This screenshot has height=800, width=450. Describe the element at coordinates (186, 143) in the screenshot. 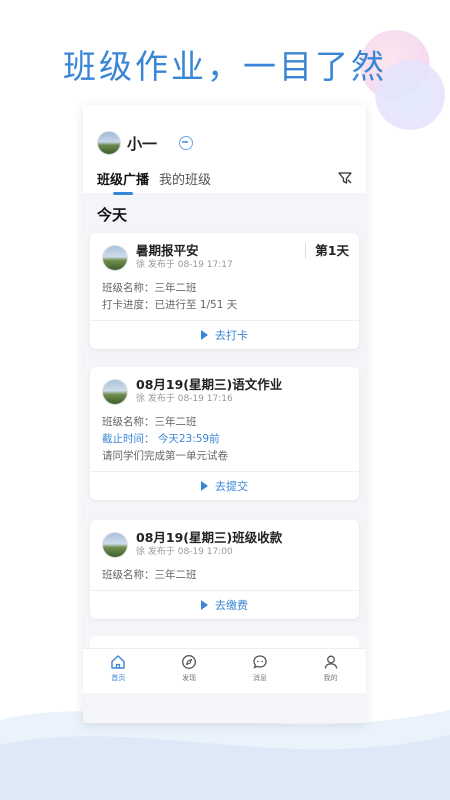

I see `chat-icon` at that location.